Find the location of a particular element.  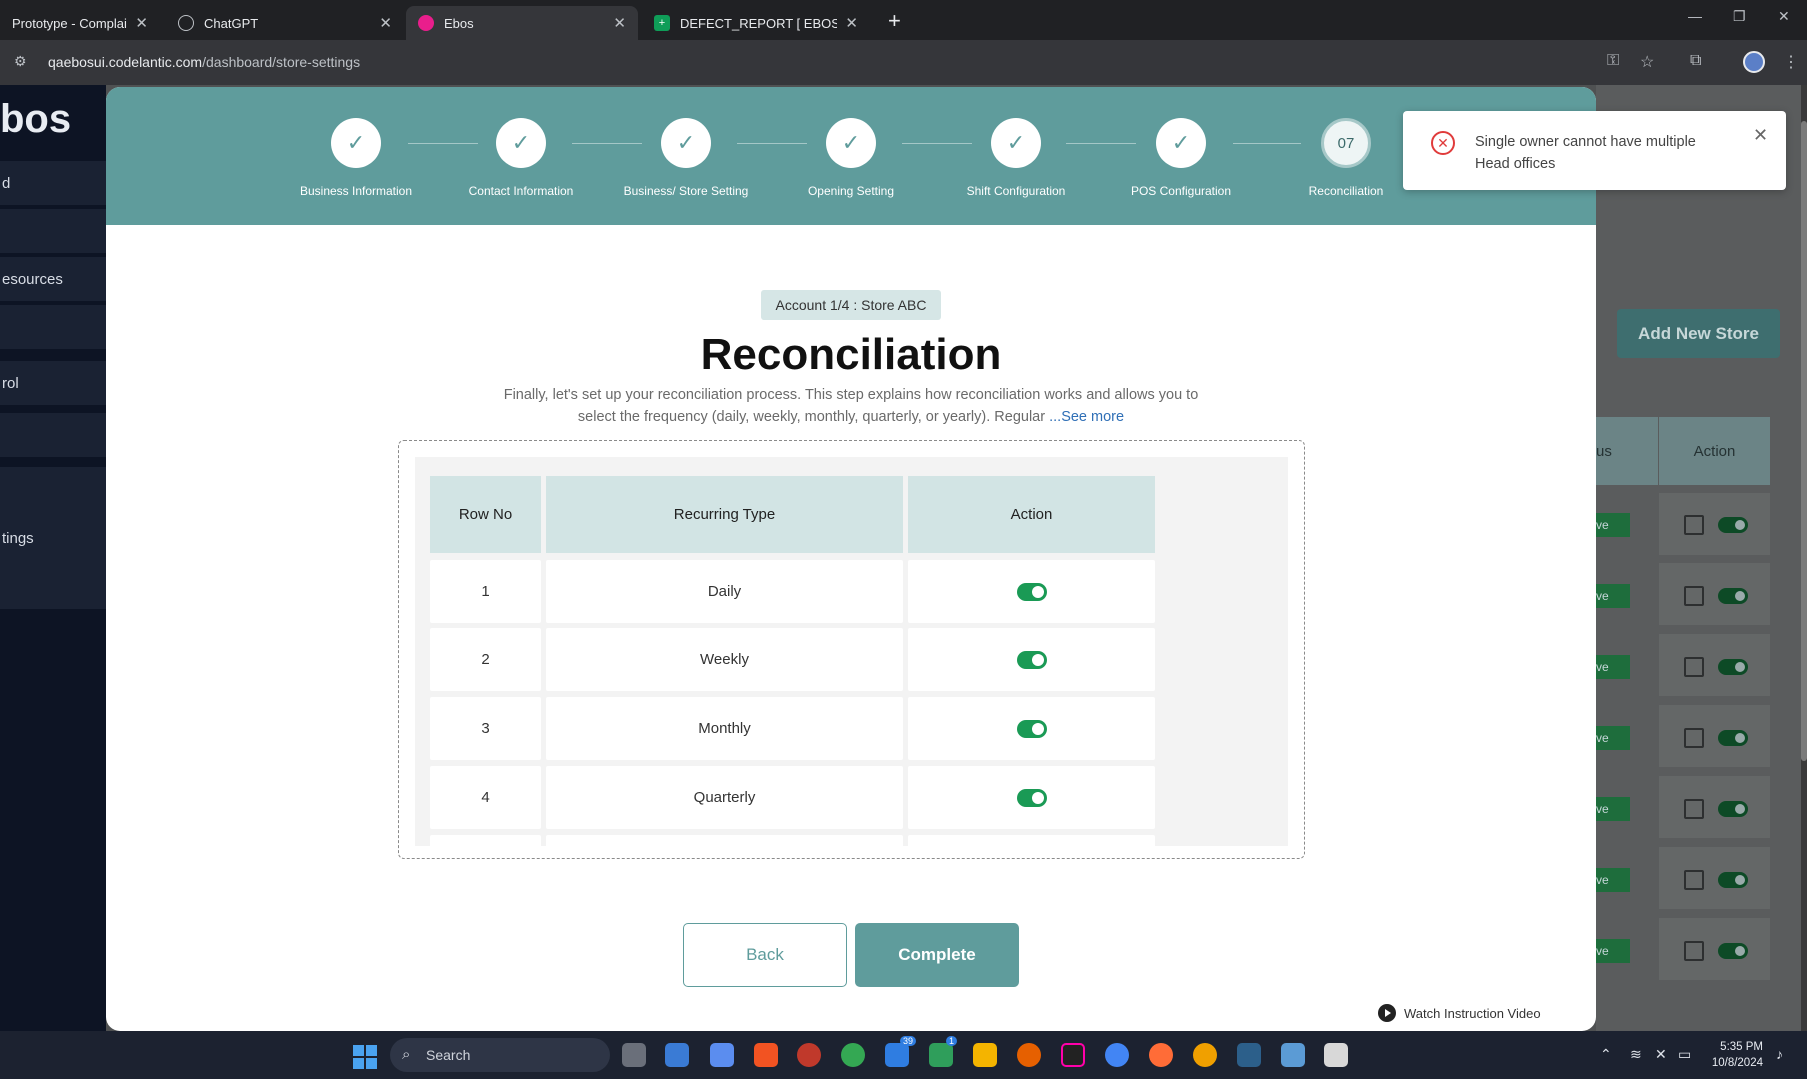

row-number: 4 is located at coordinates (485, 797).